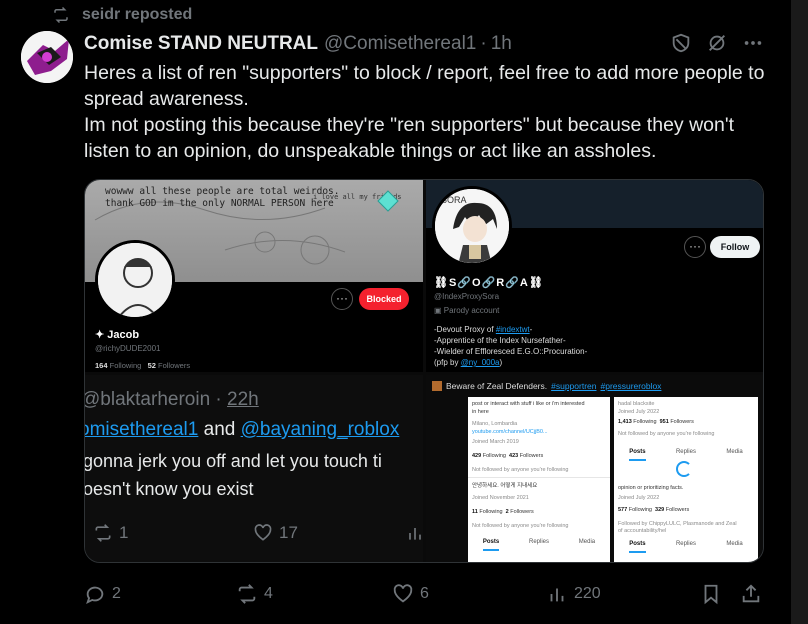  Describe the element at coordinates (751, 594) in the screenshot. I see `share-button` at that location.